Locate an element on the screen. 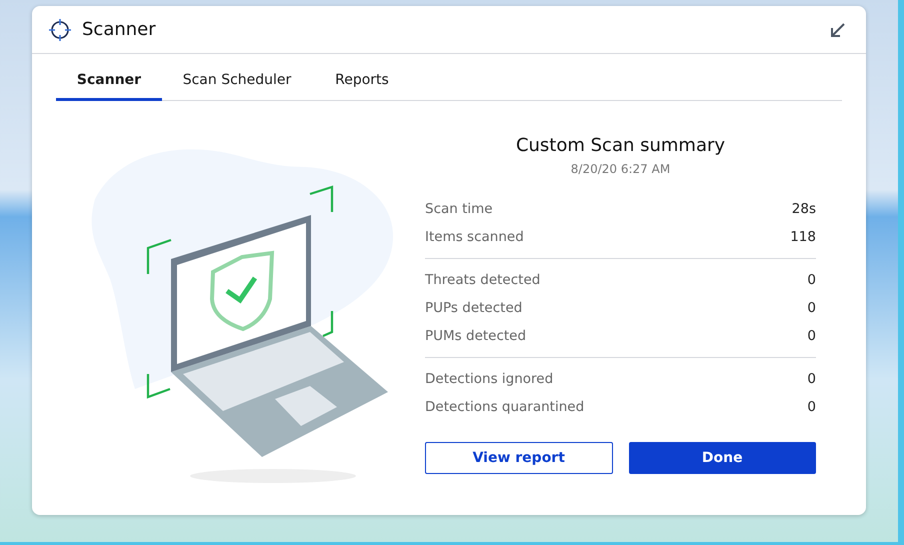  stat-label: Threats detected is located at coordinates (482, 280).